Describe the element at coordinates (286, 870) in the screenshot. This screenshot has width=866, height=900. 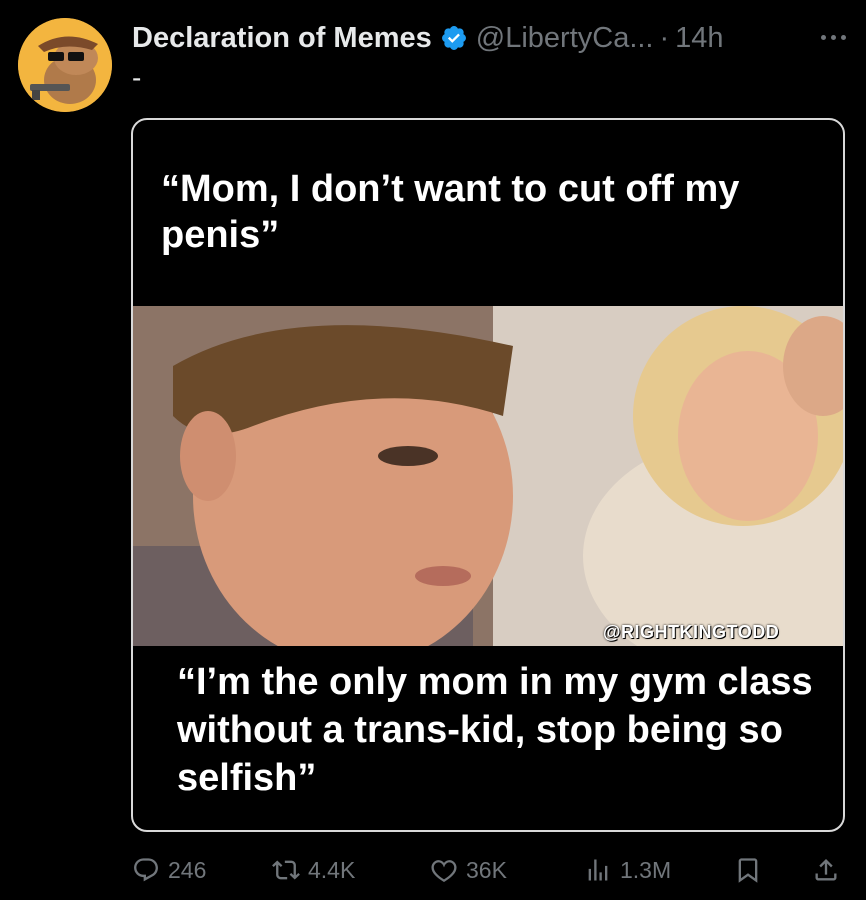
I see `repost-icon` at that location.